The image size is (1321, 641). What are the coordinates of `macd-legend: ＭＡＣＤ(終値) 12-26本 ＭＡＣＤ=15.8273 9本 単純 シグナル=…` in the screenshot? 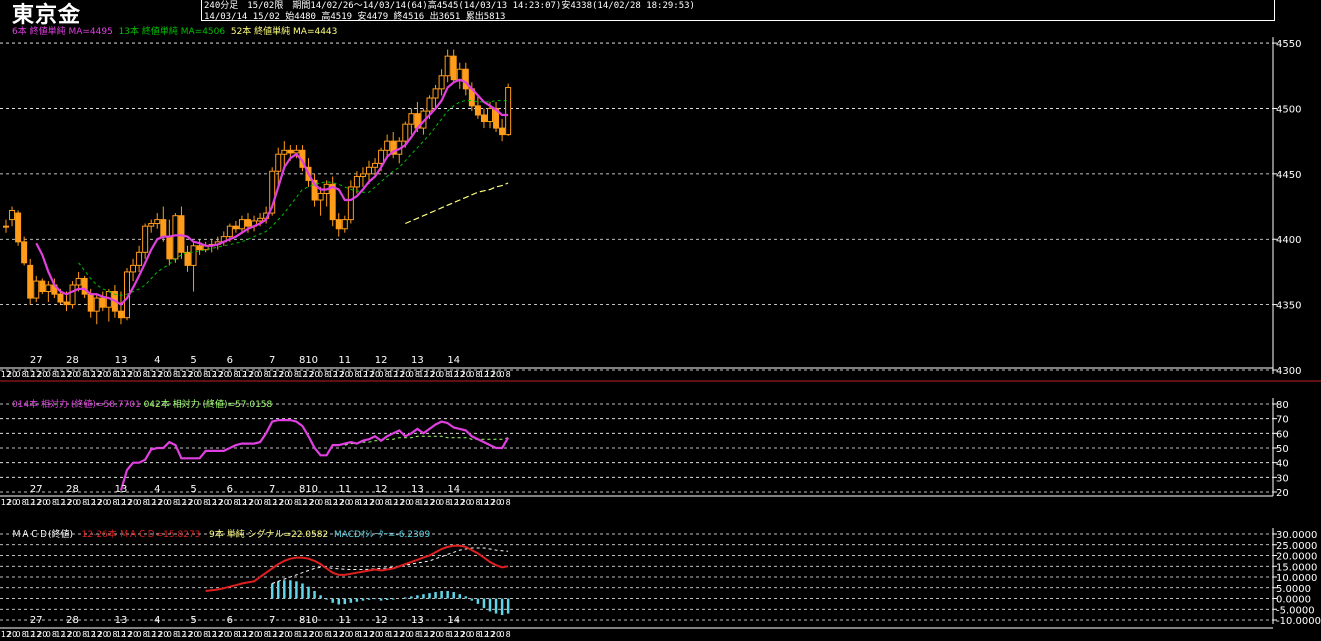 It's located at (221, 533).